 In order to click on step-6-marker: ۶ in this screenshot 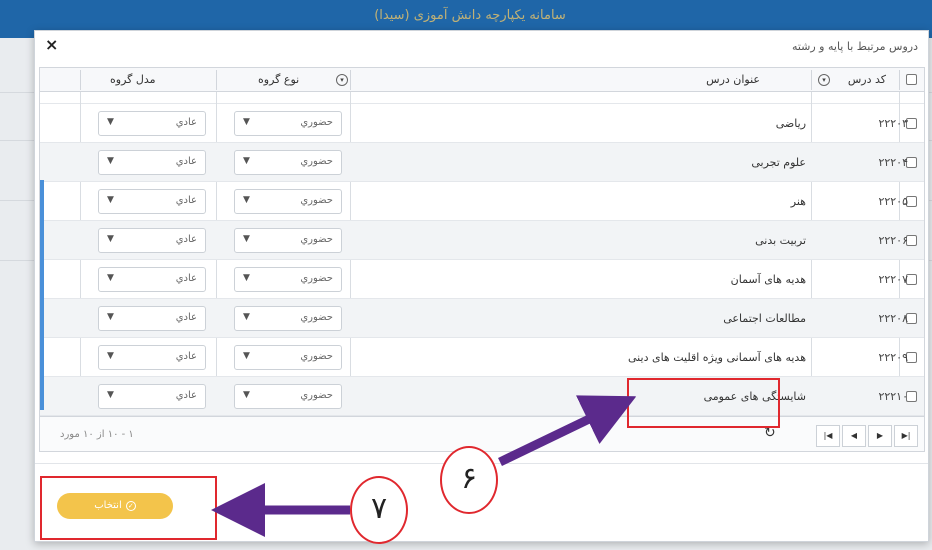, I will do `click(469, 480)`.